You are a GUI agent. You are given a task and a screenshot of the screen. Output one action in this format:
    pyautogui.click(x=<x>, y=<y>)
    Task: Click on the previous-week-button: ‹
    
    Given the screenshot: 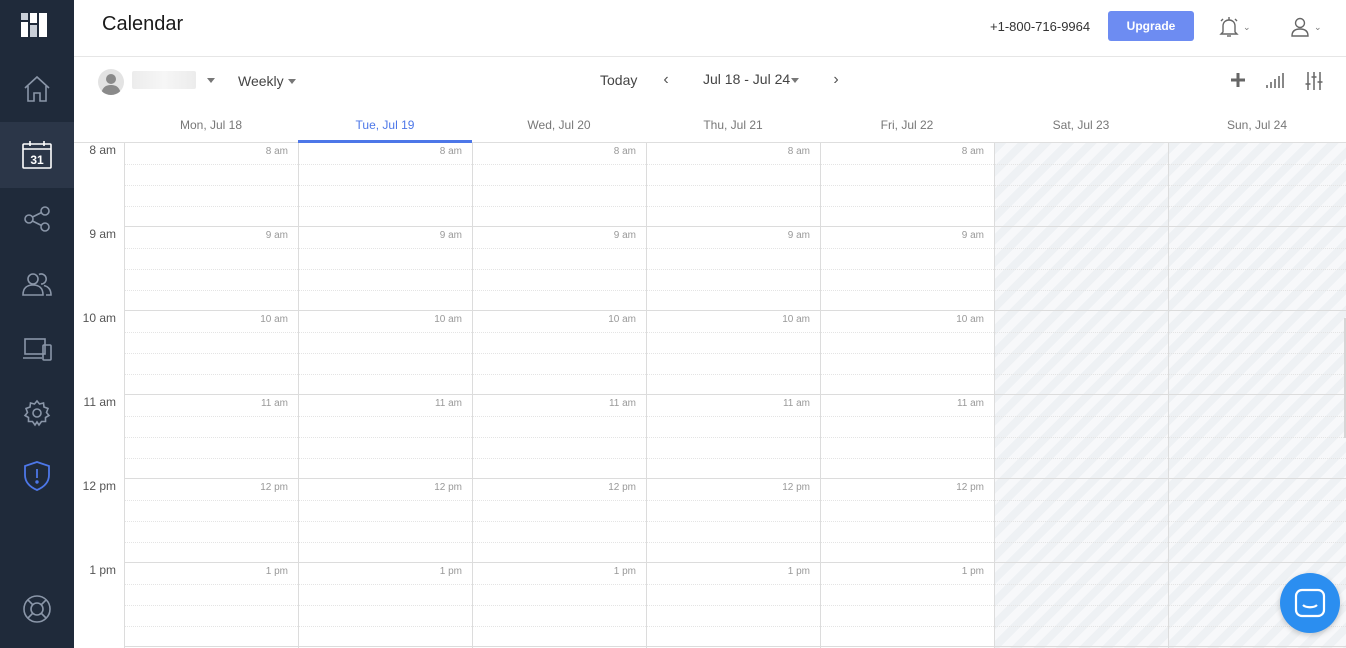 What is the action you would take?
    pyautogui.click(x=666, y=80)
    